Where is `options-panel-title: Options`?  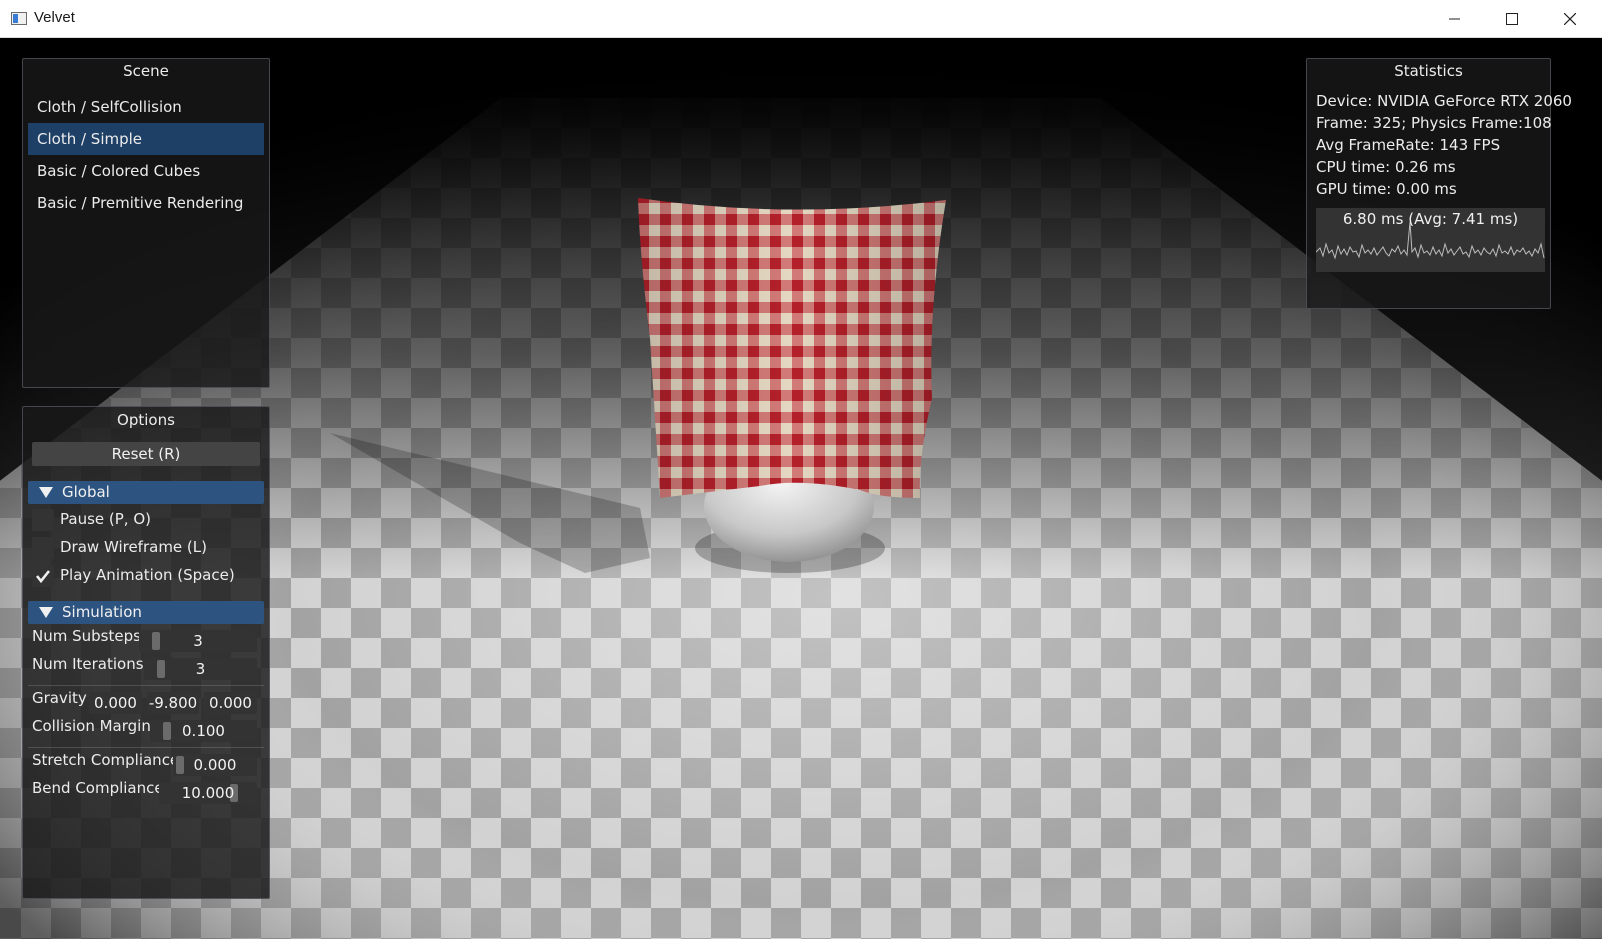
options-panel-title: Options is located at coordinates (146, 420).